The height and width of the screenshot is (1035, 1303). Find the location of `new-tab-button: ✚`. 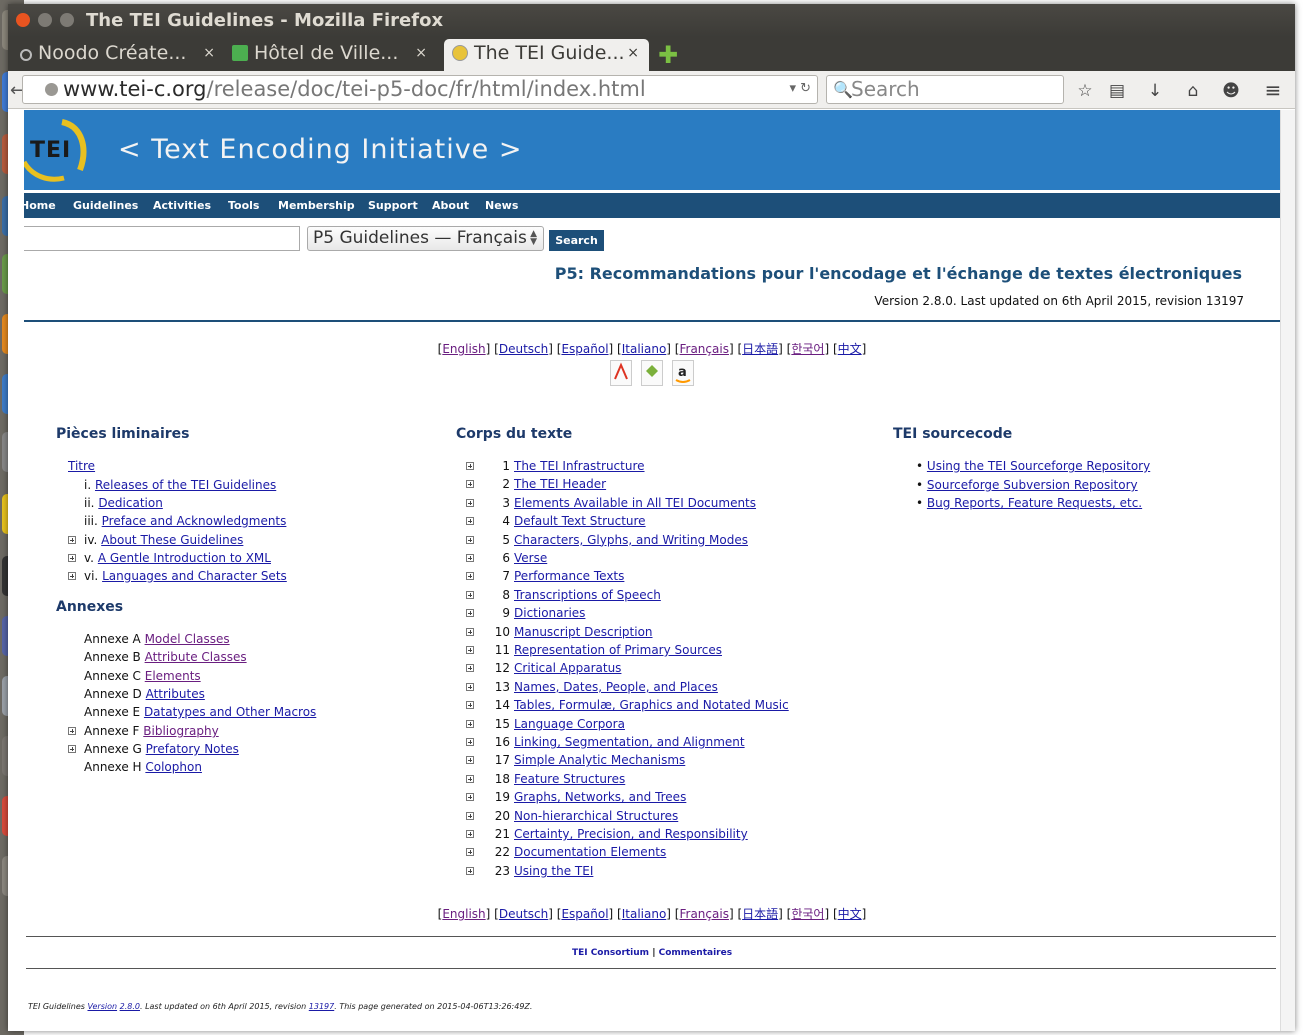

new-tab-button: ✚ is located at coordinates (668, 55).